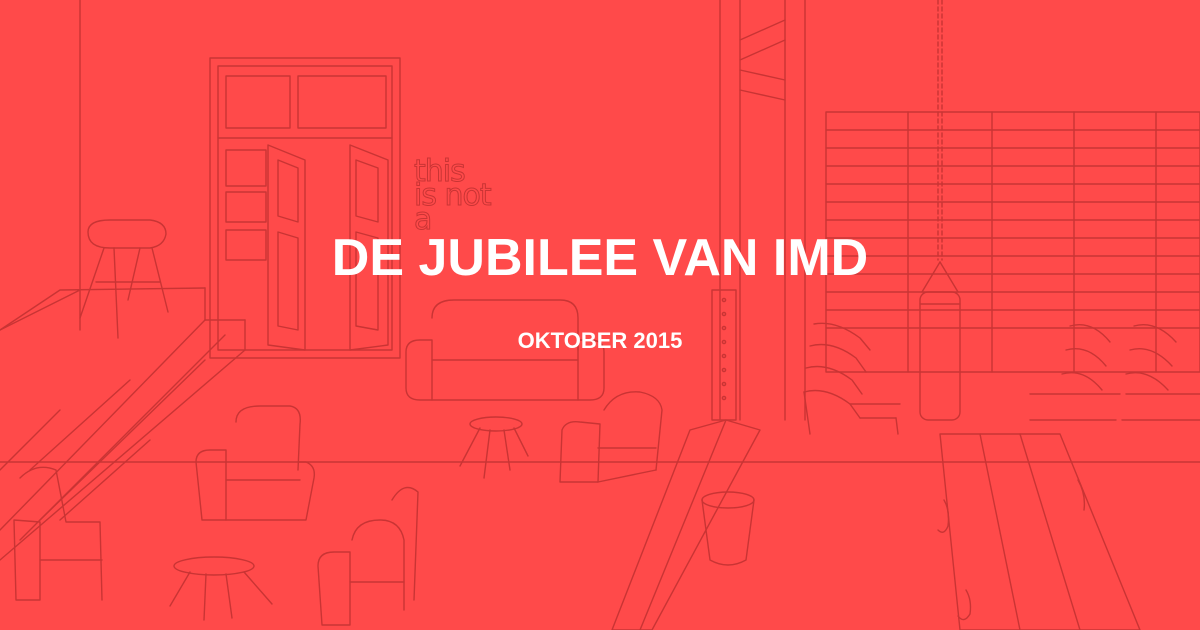 The height and width of the screenshot is (630, 1200). What do you see at coordinates (686, 525) in the screenshot?
I see `gym-bench-icon` at bounding box center [686, 525].